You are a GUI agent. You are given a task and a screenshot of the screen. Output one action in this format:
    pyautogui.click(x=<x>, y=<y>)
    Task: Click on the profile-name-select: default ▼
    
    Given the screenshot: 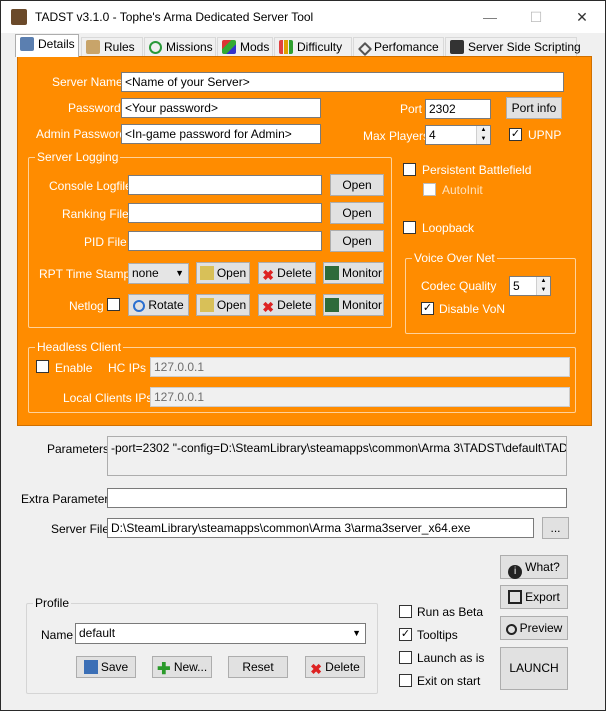 What is the action you would take?
    pyautogui.click(x=220, y=633)
    